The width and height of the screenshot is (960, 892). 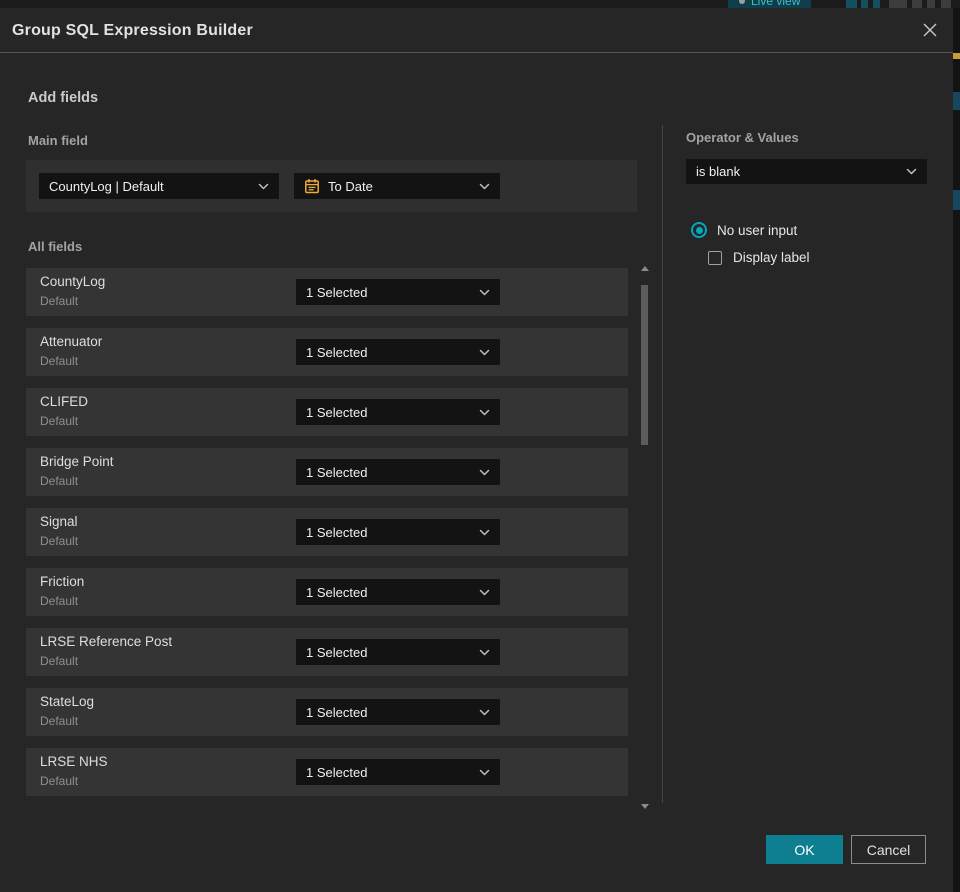 I want to click on panel-divider, so click(x=662, y=464).